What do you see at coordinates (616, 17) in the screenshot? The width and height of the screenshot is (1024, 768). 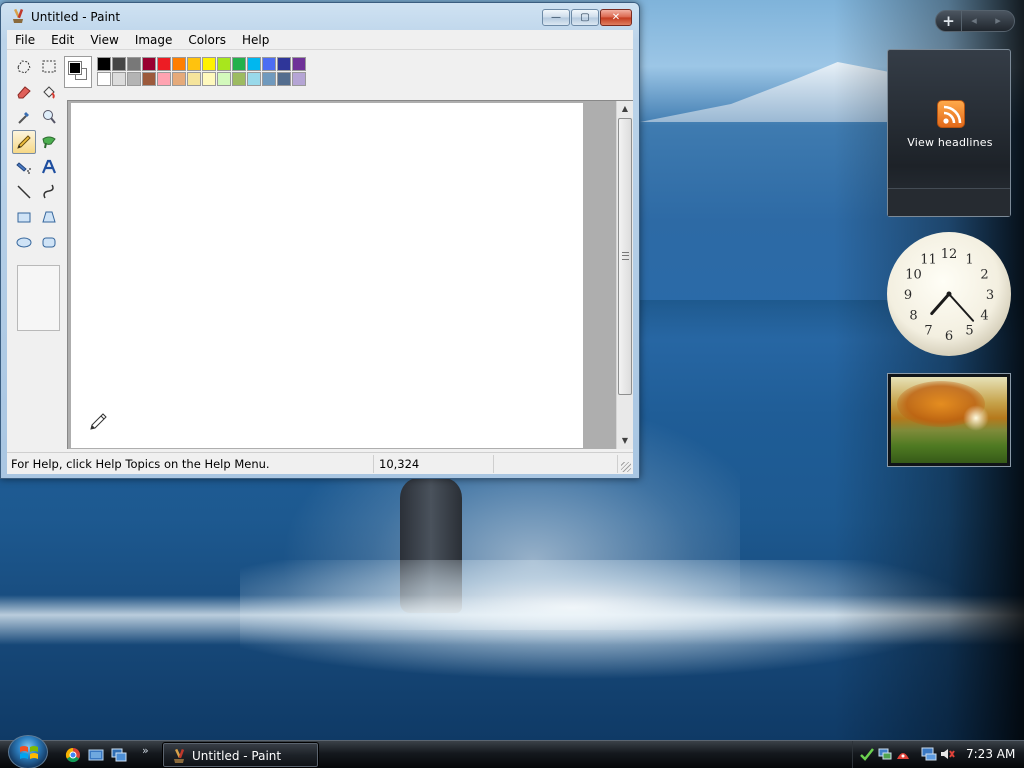 I see `close-button: ✕` at bounding box center [616, 17].